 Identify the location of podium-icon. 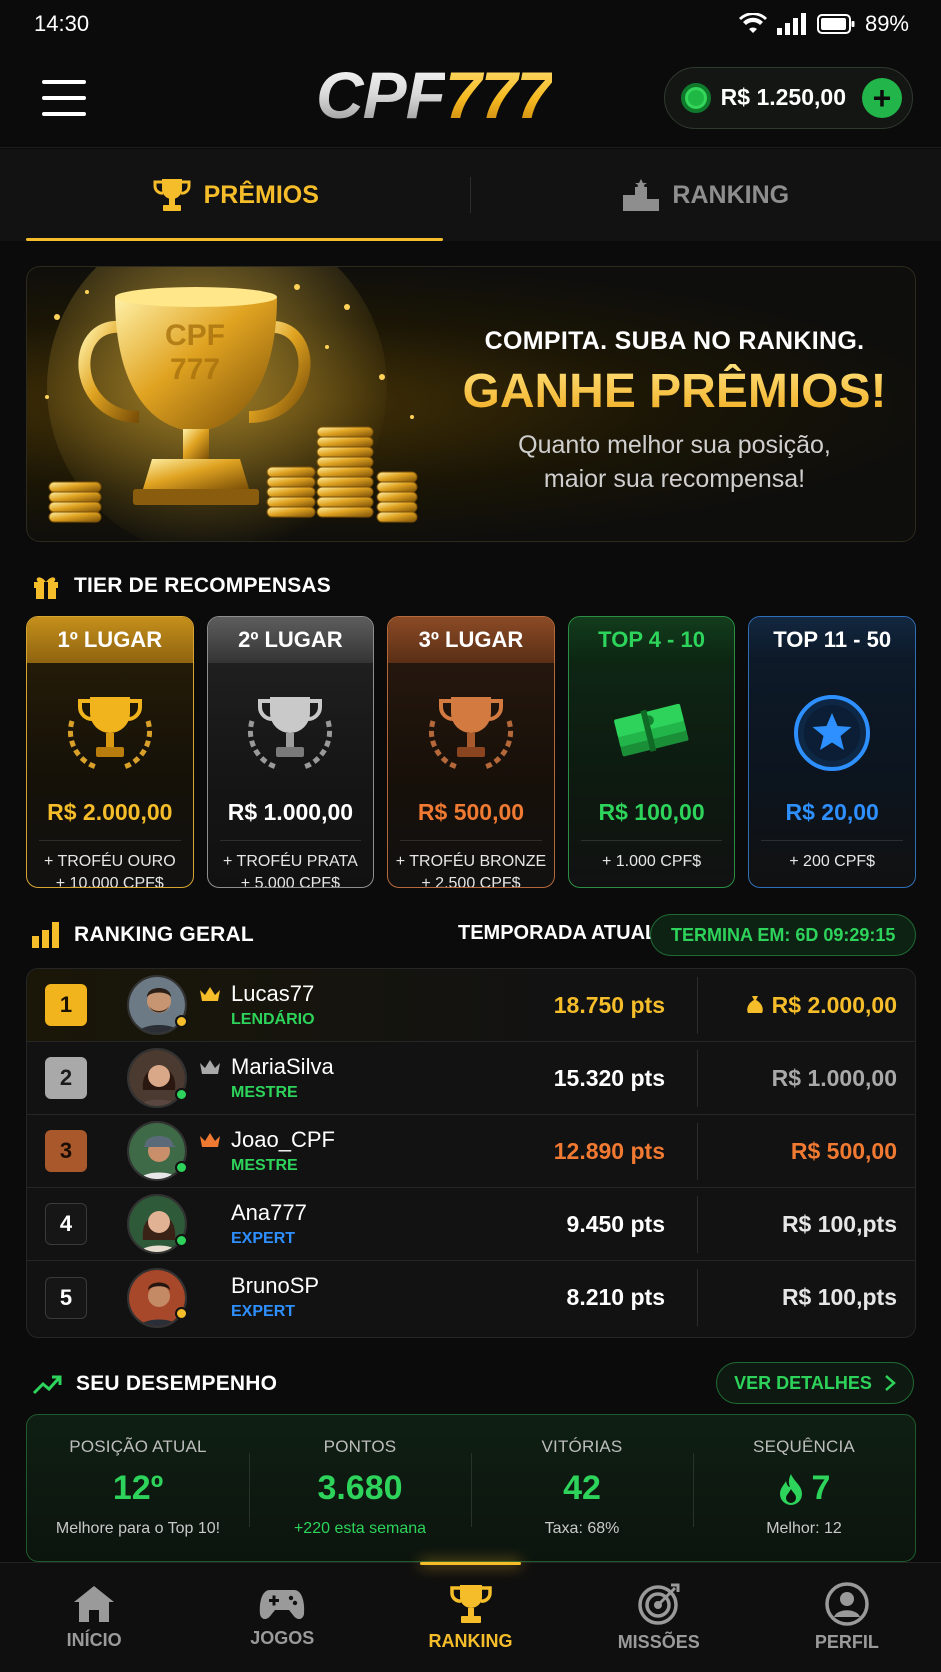
(641, 195).